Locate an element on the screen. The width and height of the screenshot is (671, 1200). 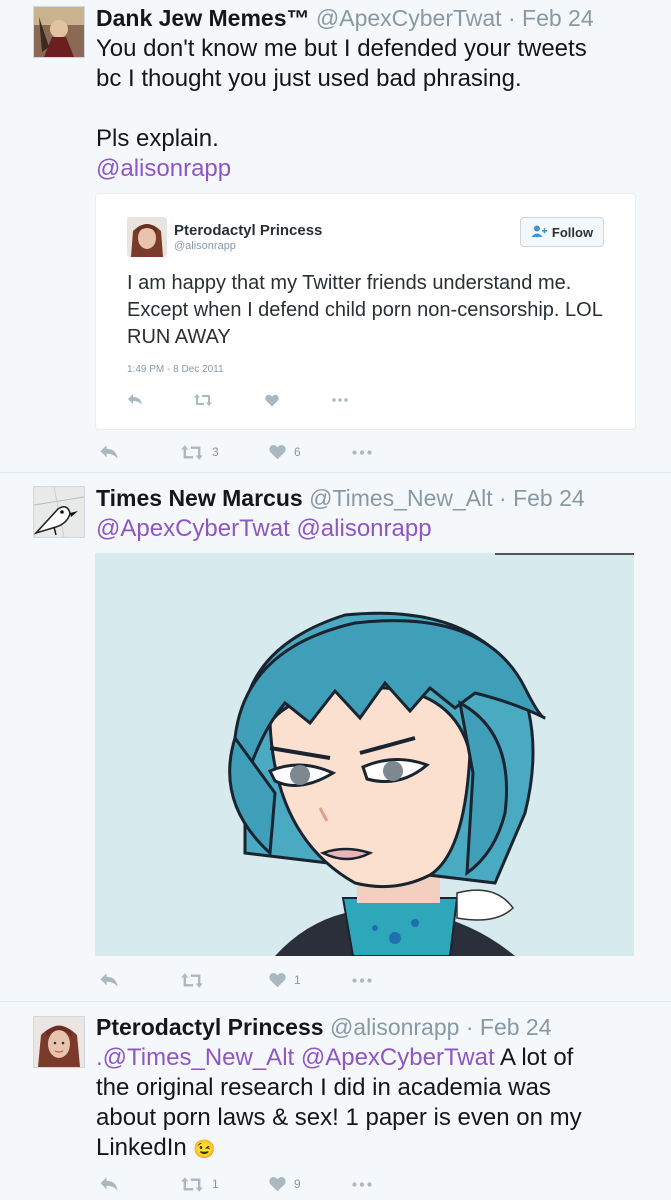
retweet-button: 3 is located at coordinates (199, 452).